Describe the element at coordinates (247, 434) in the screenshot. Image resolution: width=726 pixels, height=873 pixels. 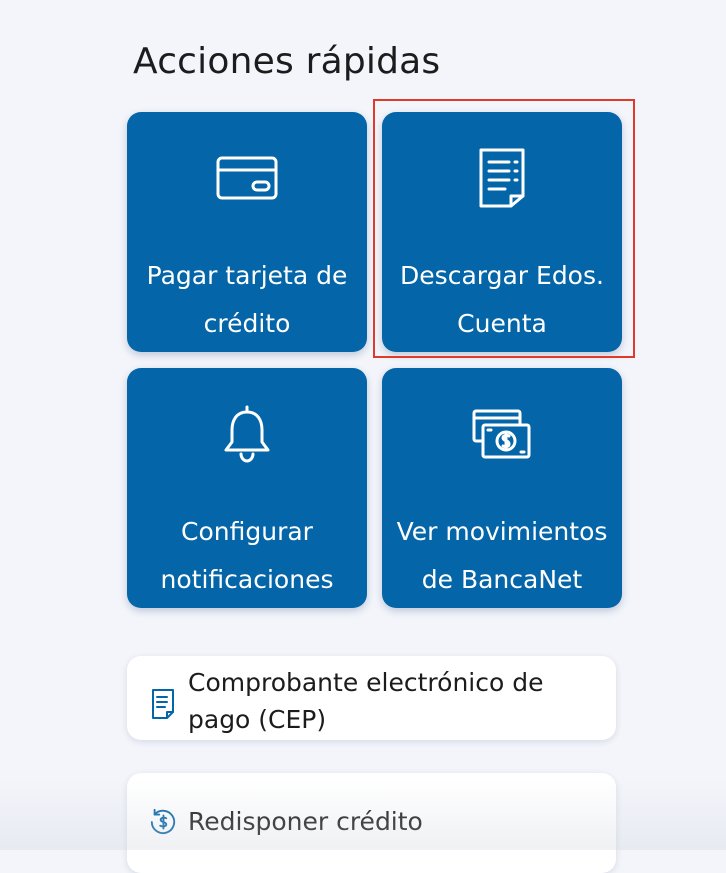
I see `bell-icon` at that location.